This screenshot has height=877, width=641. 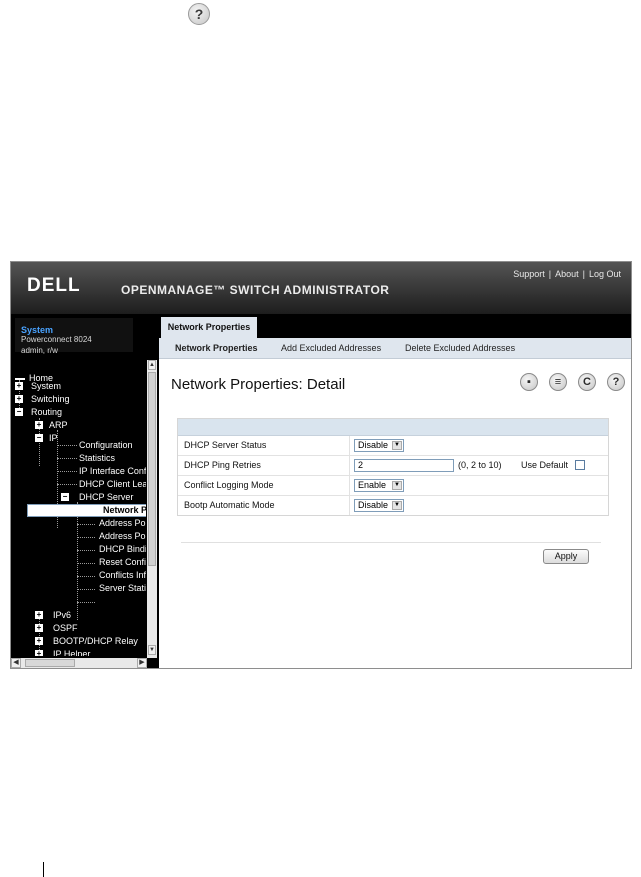 I want to click on logout-link: Log Out, so click(x=605, y=274).